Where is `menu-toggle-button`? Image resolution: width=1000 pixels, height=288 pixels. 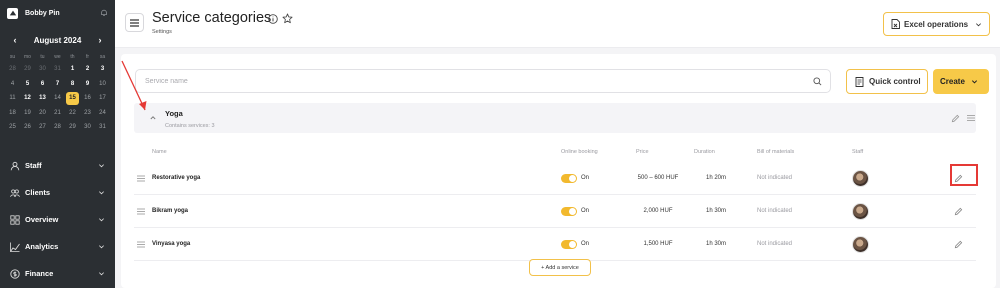
menu-toggle-button is located at coordinates (134, 22).